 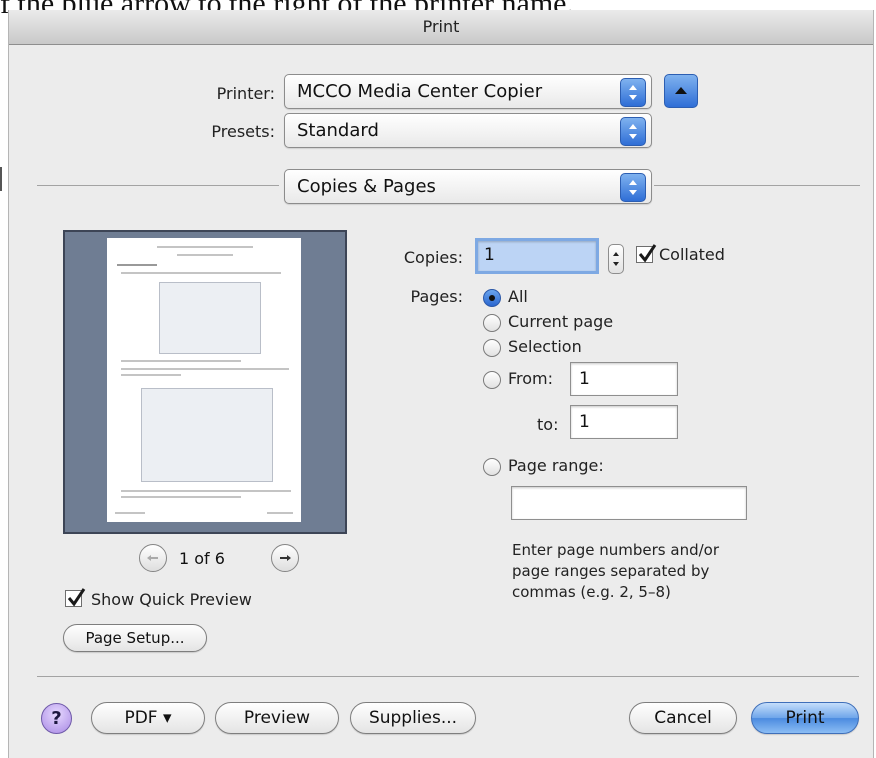 I want to click on section-popup: Copies & Pages, so click(x=468, y=186).